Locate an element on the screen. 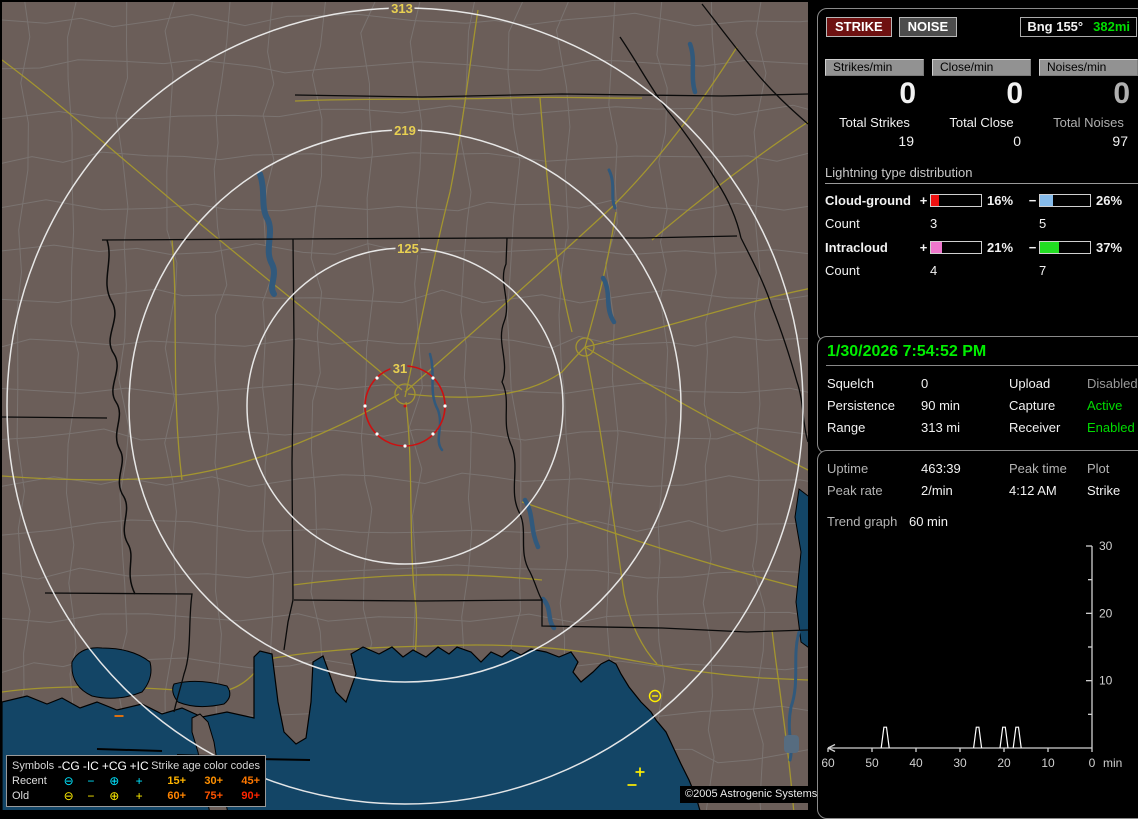 The width and height of the screenshot is (1138, 819). ic-positive-count: 4 is located at coordinates (934, 270).